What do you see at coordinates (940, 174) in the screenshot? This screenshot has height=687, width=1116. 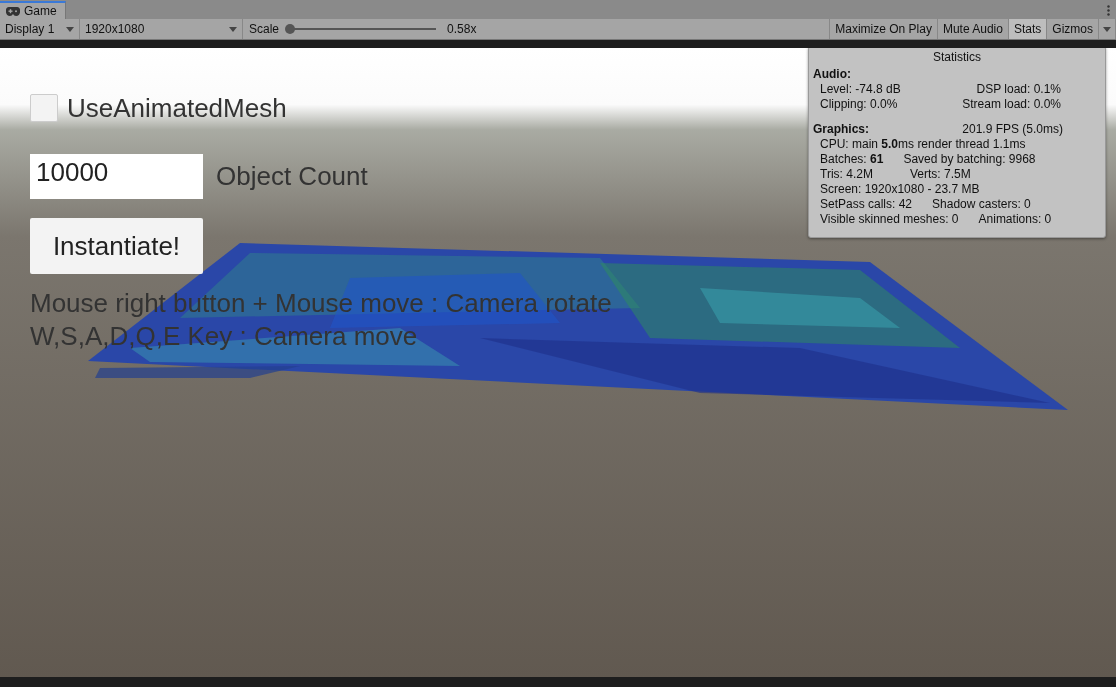 I see `stat-text: Verts: 7.5M` at bounding box center [940, 174].